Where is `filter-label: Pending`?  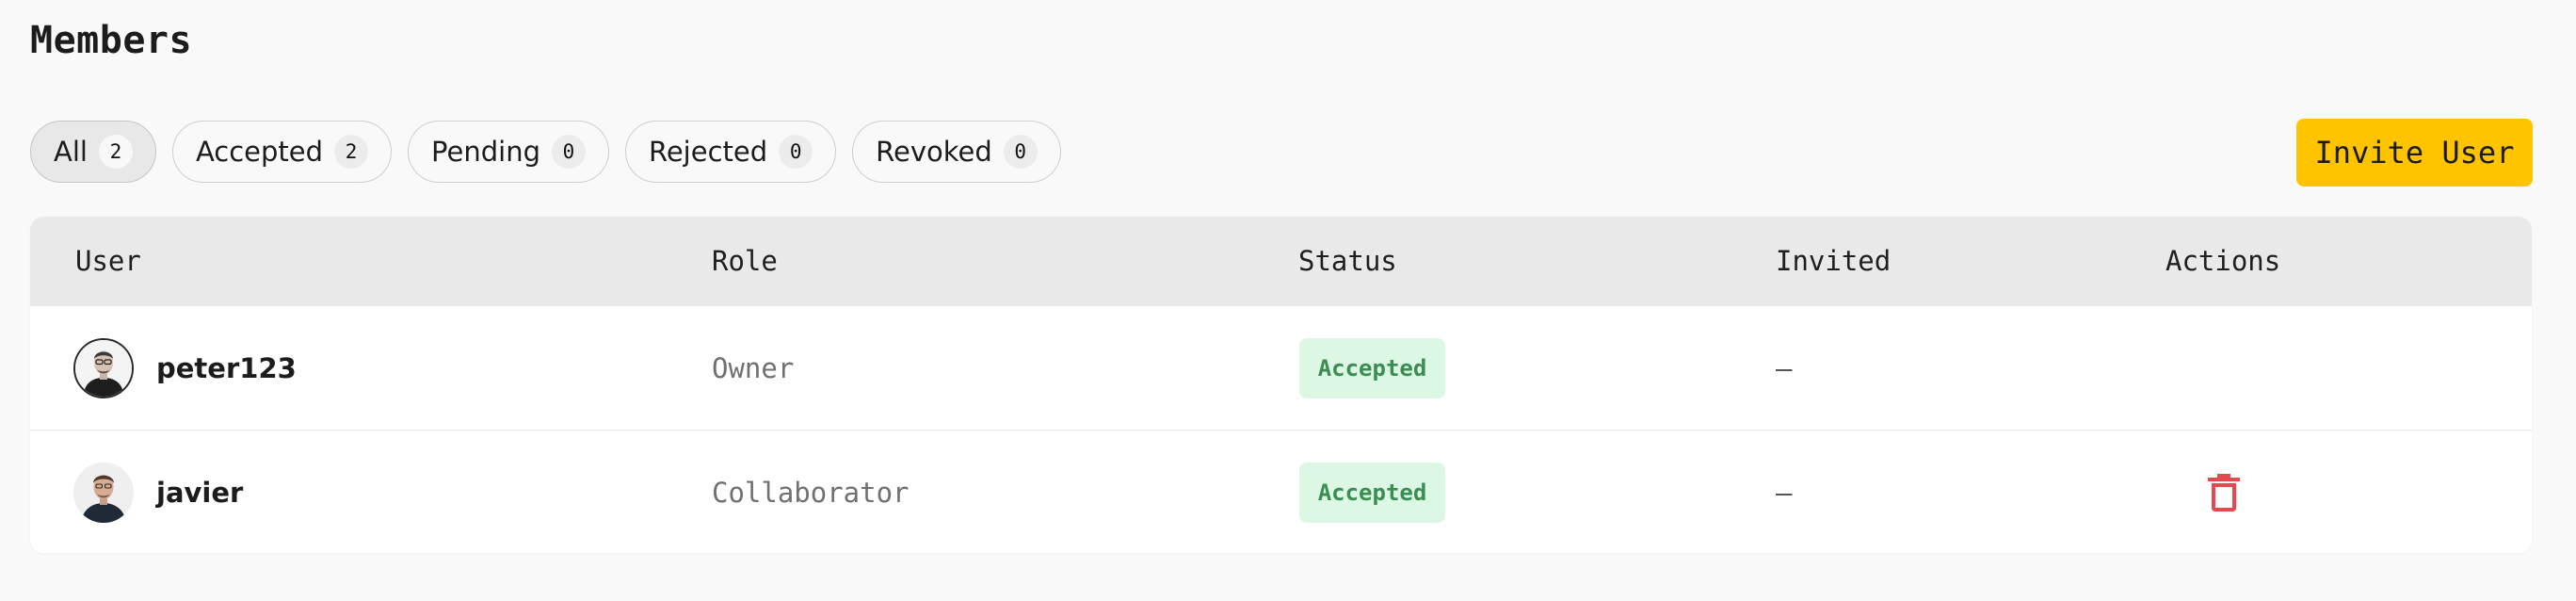 filter-label: Pending is located at coordinates (485, 152).